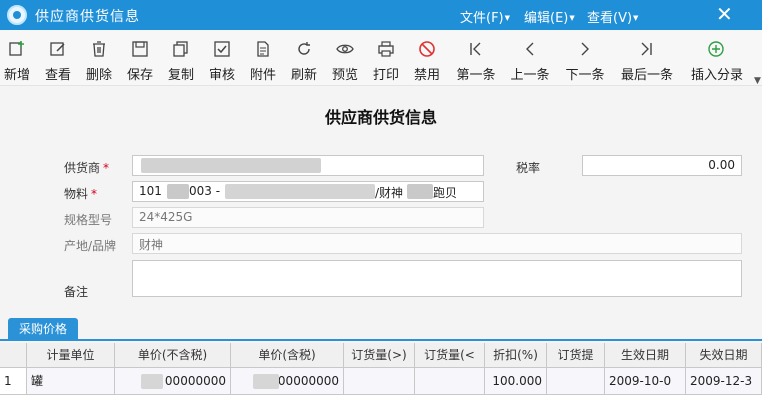 This screenshot has height=417, width=762. I want to click on tab-strip: 采购价格, so click(381, 328).